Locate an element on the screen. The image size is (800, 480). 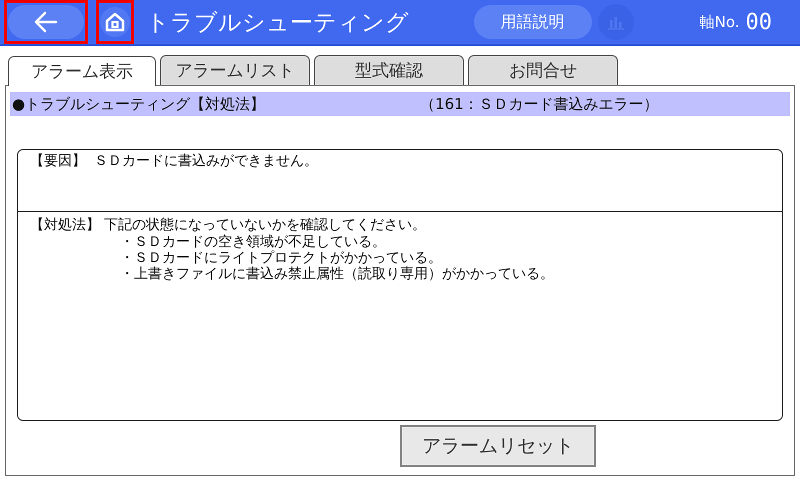
home-button is located at coordinates (115, 22).